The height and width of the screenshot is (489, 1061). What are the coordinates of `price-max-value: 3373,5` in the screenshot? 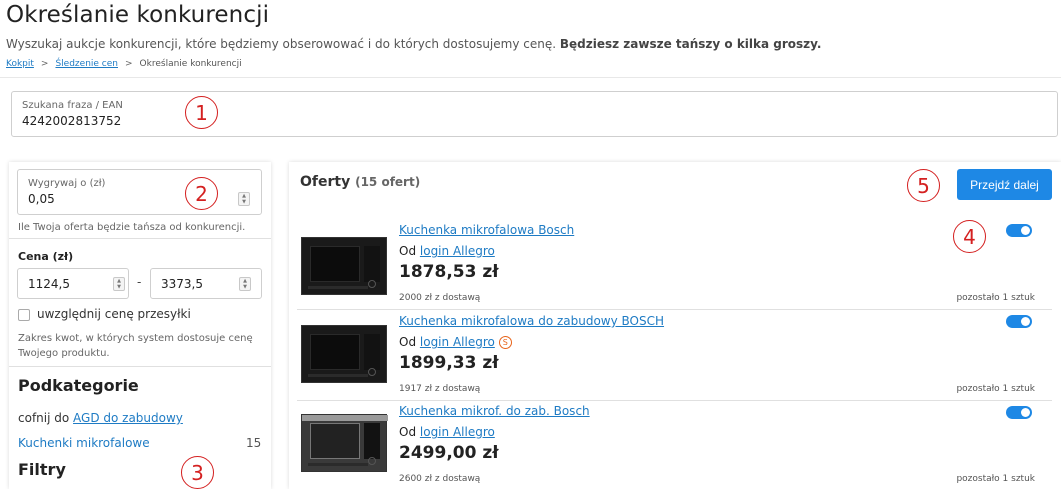 It's located at (182, 284).